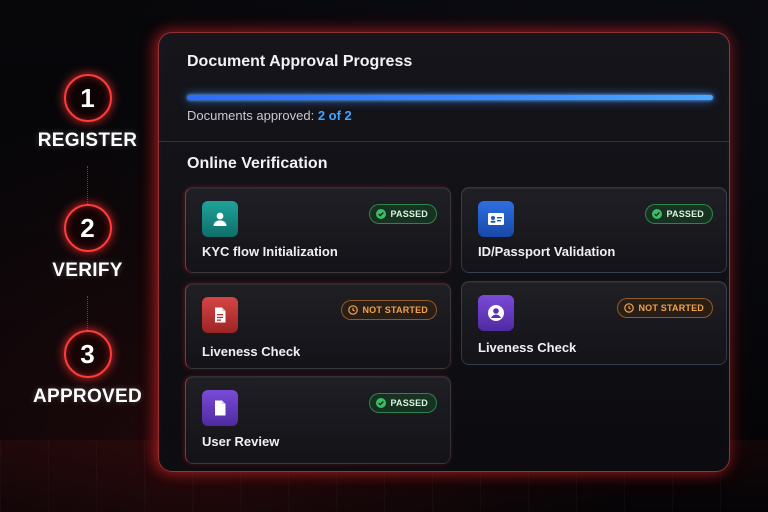 The width and height of the screenshot is (768, 512). I want to click on card-title: User Review, so click(241, 441).